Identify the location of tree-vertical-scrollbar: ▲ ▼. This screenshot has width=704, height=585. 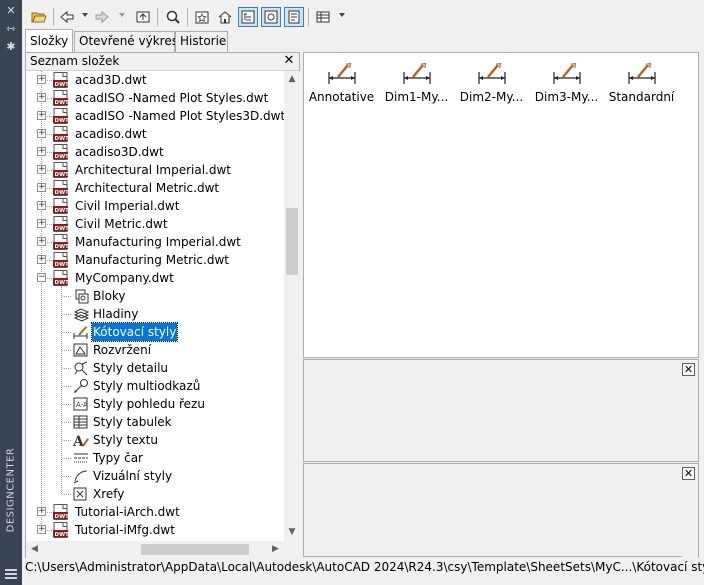
(292, 306).